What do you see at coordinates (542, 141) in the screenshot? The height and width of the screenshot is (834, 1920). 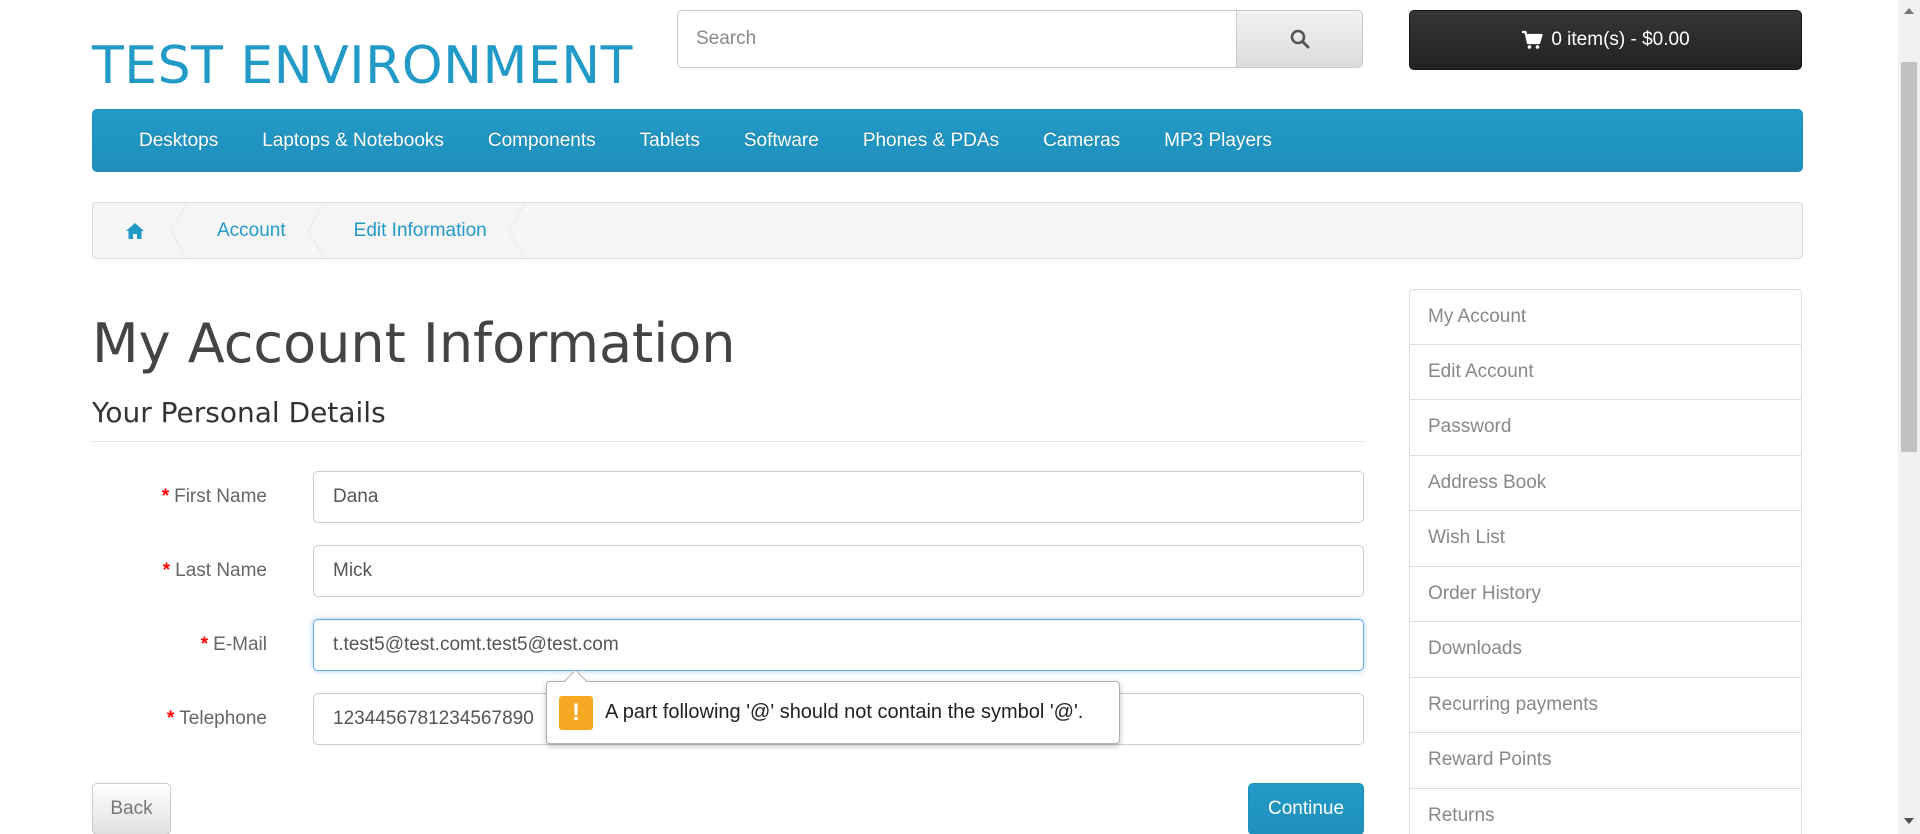 I see `menu-item-components: Components` at bounding box center [542, 141].